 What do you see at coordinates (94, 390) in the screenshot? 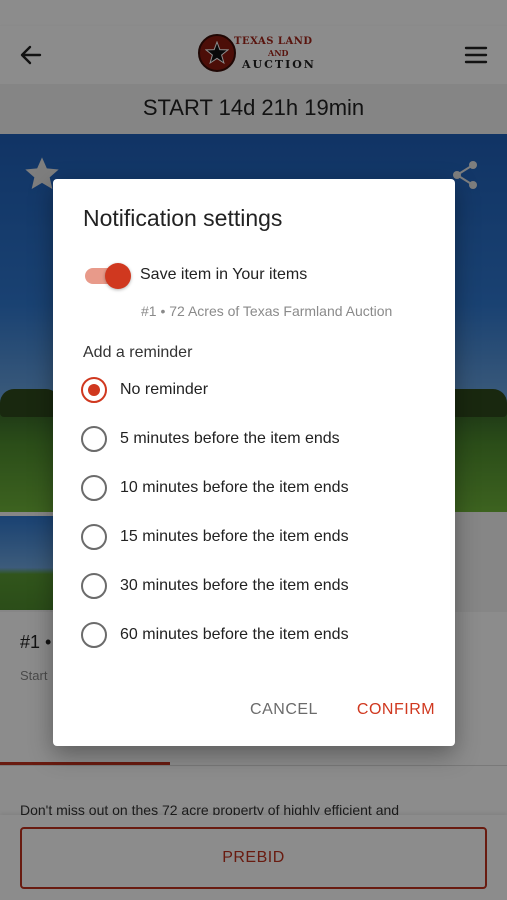
I see `radio-selected` at bounding box center [94, 390].